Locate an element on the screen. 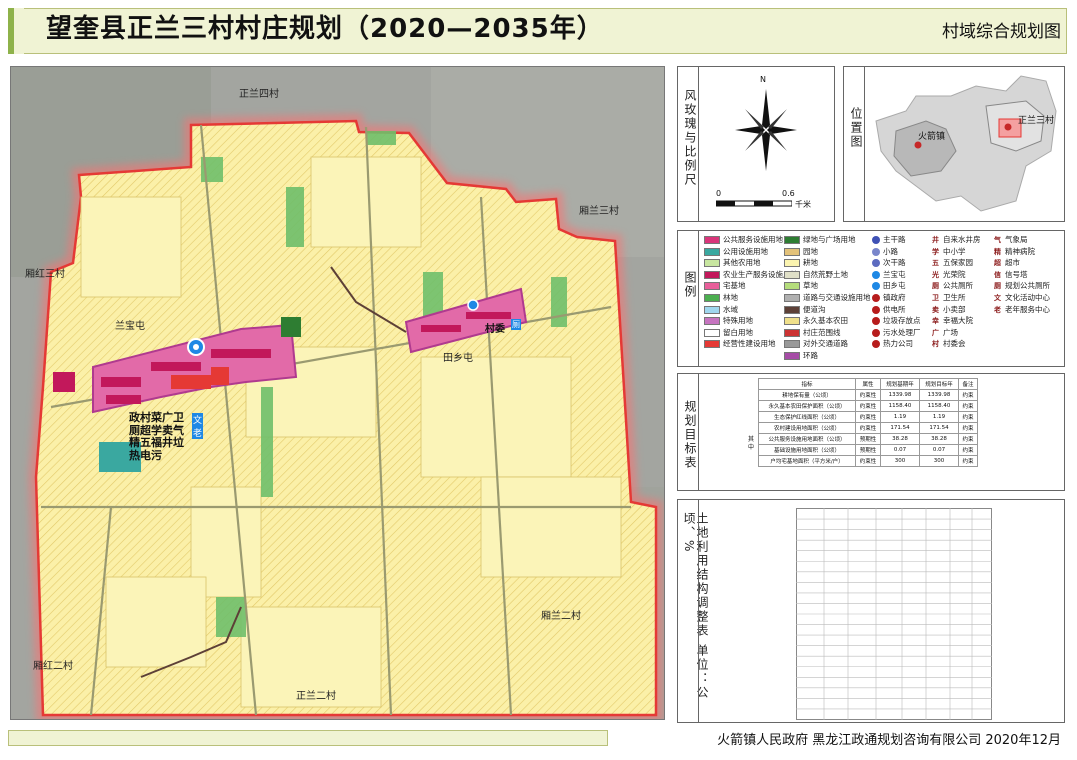 The height and width of the screenshot is (760, 1077). scale-start: 0 is located at coordinates (719, 193).